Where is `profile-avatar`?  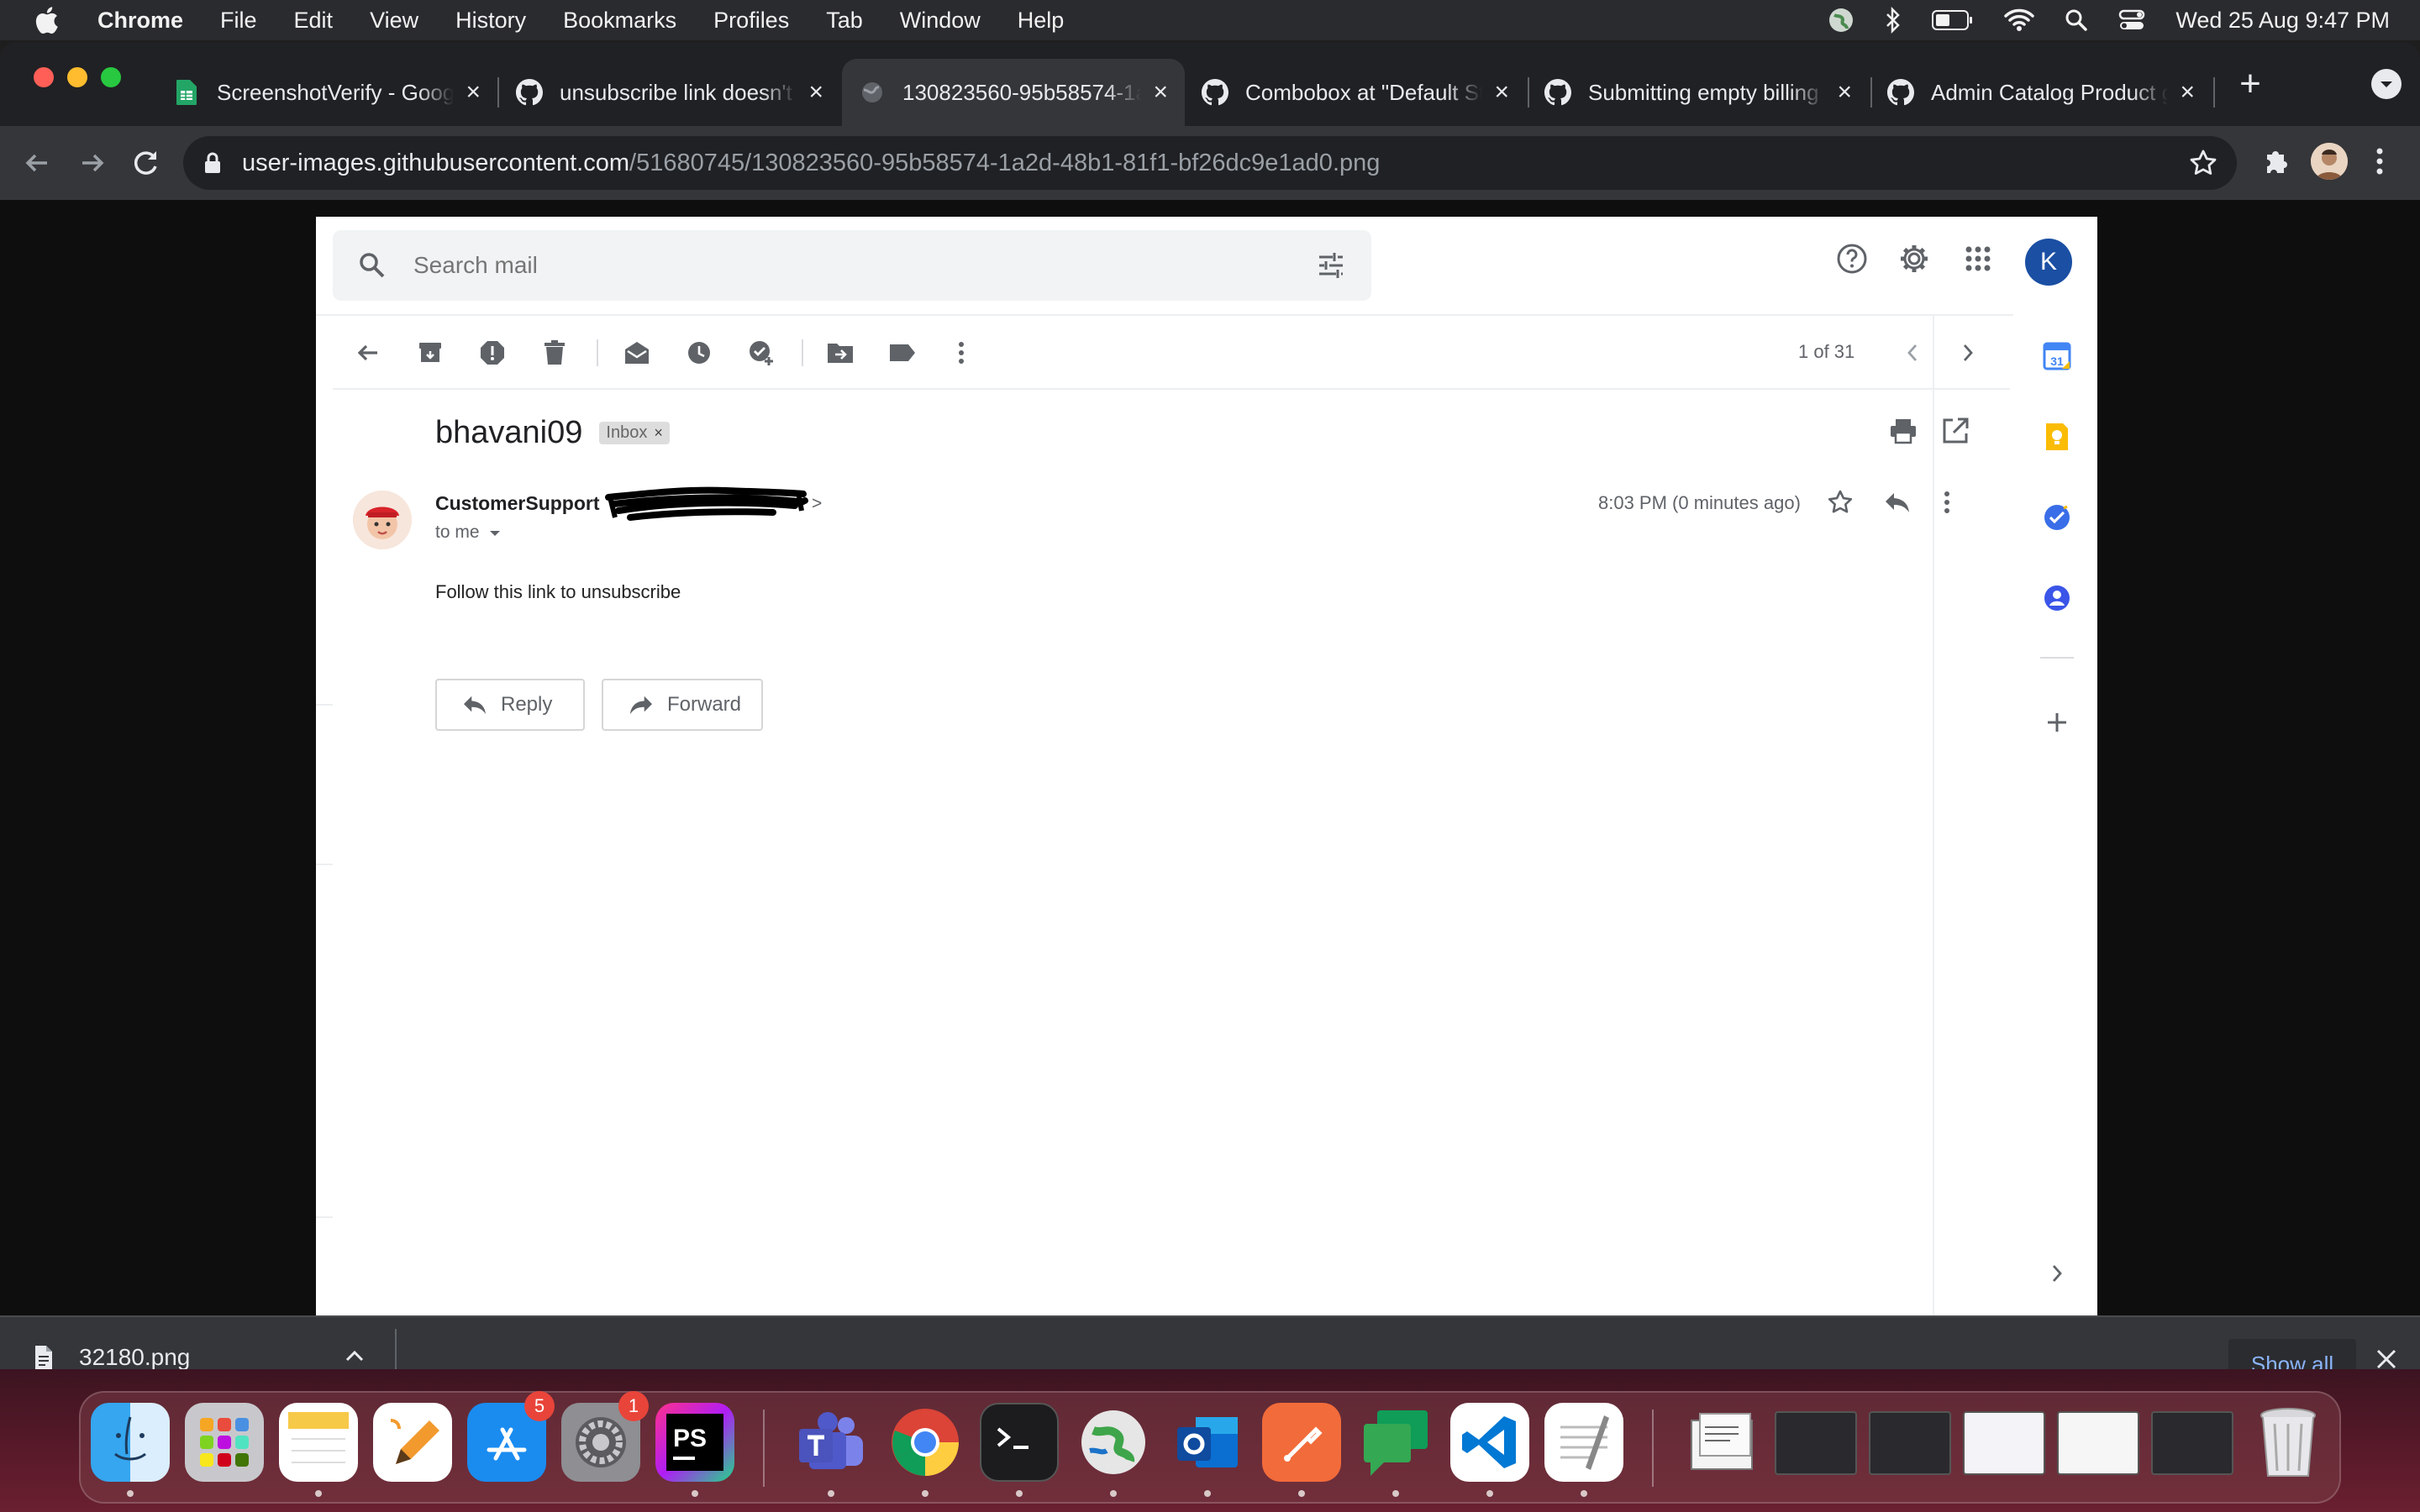
profile-avatar is located at coordinates (2329, 161).